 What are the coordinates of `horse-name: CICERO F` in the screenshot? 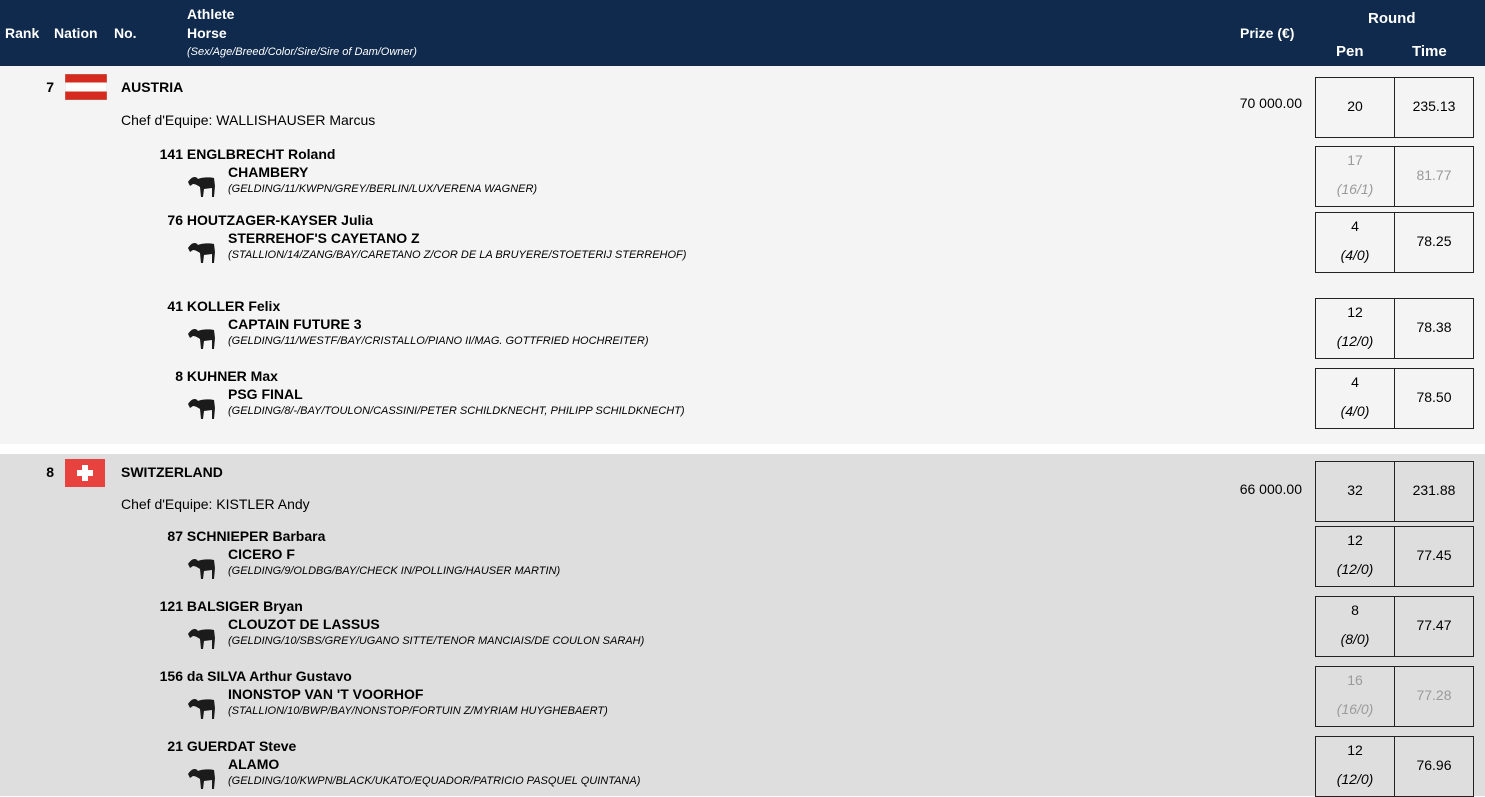 It's located at (261, 554).